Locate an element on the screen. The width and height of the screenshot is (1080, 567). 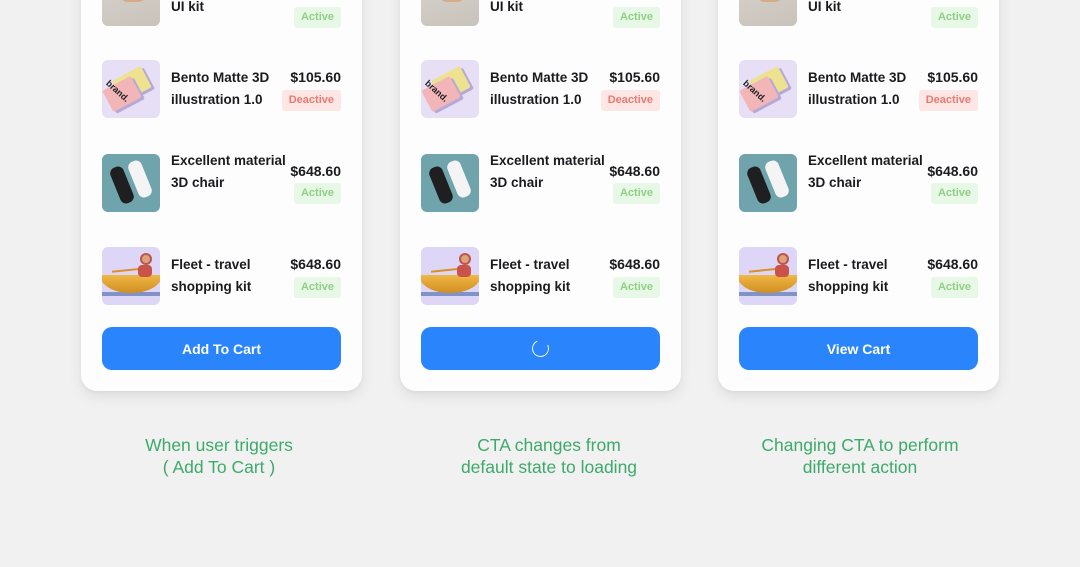
caption-changed-state: Changing CTA to perform different action is located at coordinates (860, 456).